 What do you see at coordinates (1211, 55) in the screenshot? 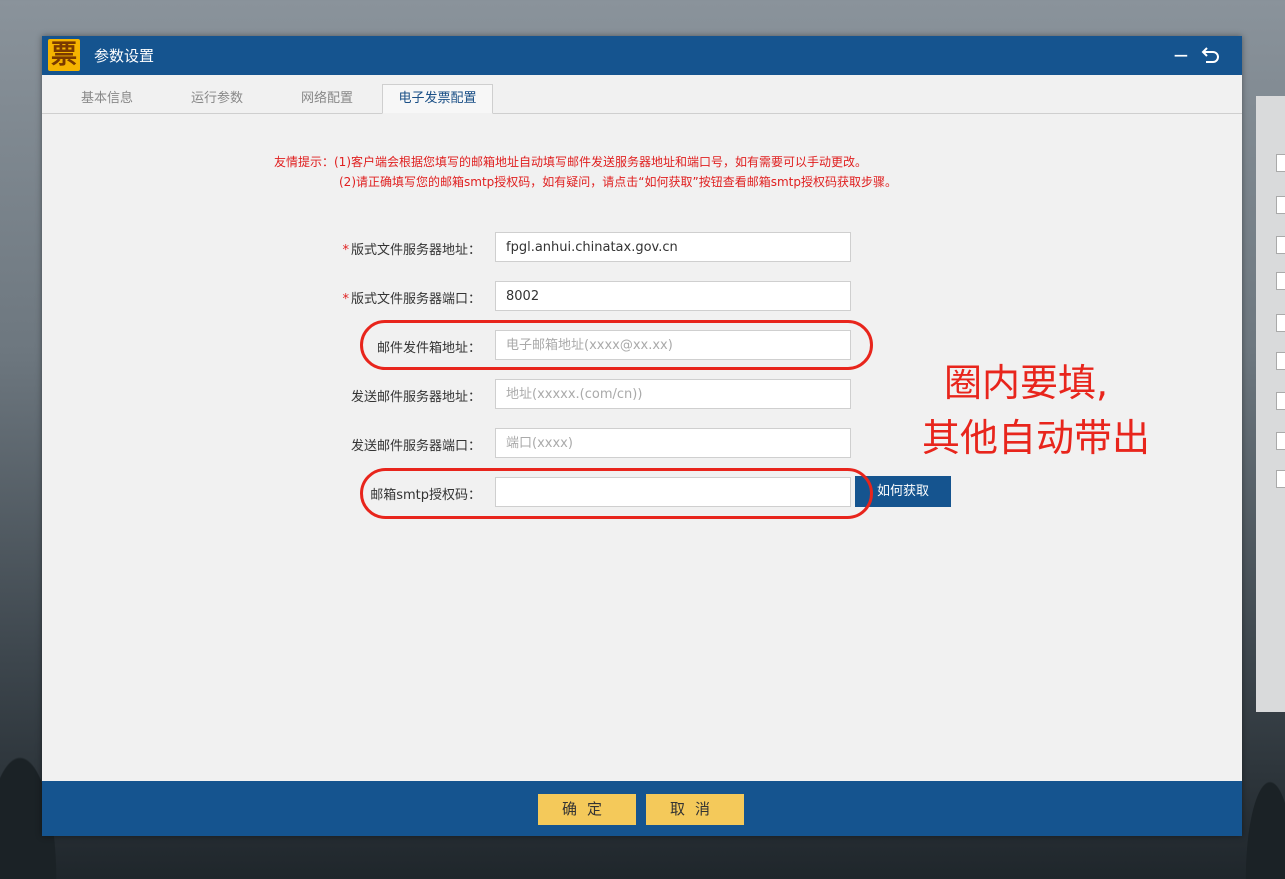
I see `back-icon` at bounding box center [1211, 55].